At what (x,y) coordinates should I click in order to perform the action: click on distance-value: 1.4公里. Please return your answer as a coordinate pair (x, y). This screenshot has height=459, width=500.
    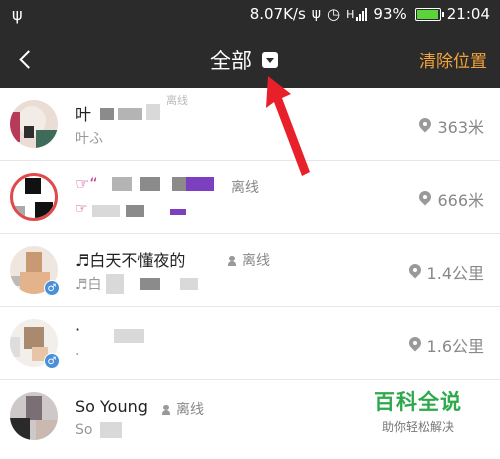
    Looking at the image, I should click on (455, 273).